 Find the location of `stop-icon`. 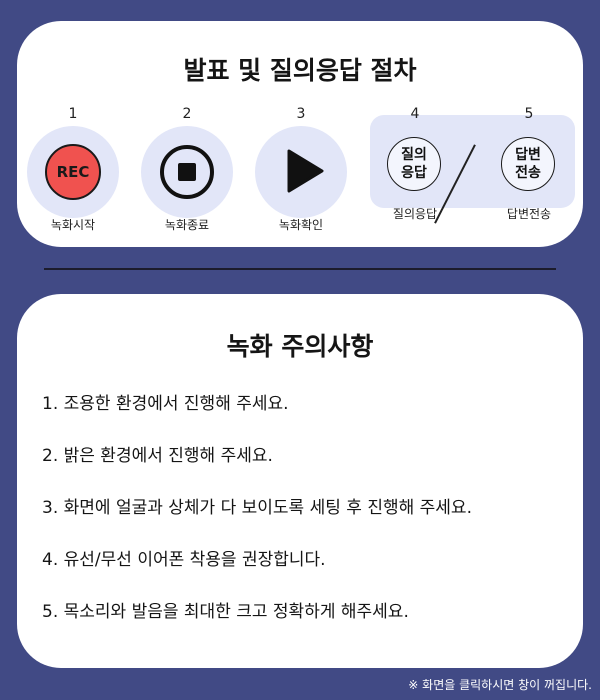

stop-icon is located at coordinates (187, 172).